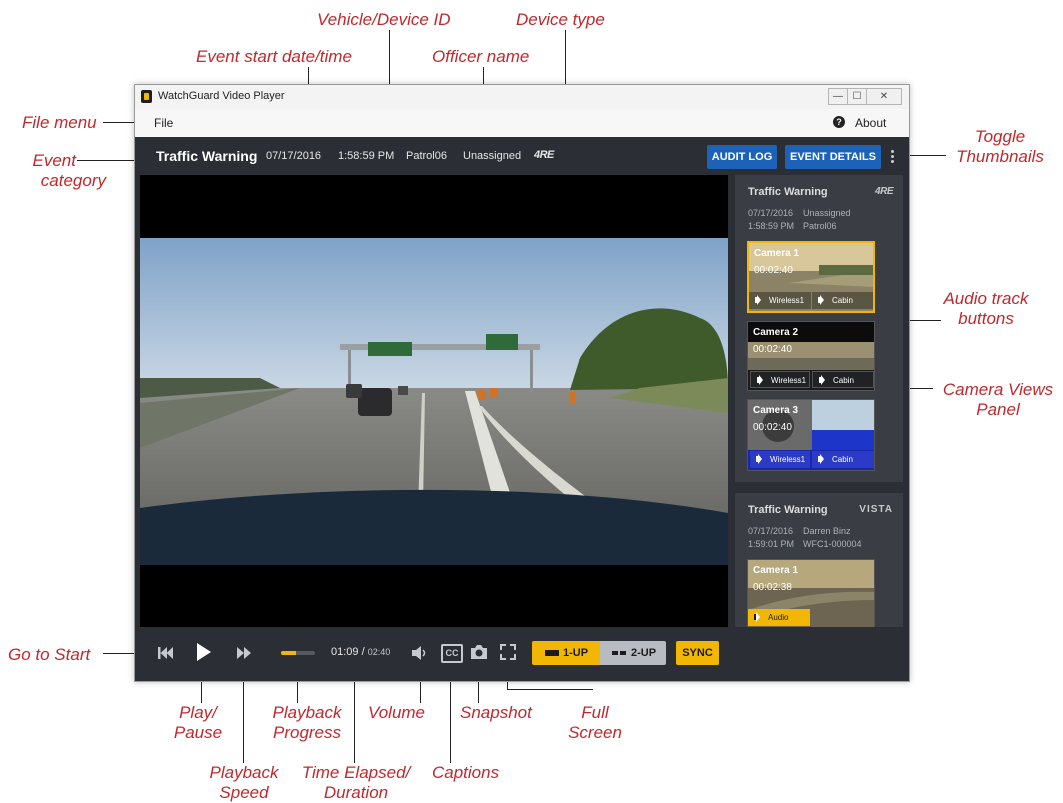  What do you see at coordinates (522, 123) in the screenshot?
I see `menu-bar: File ? About` at bounding box center [522, 123].